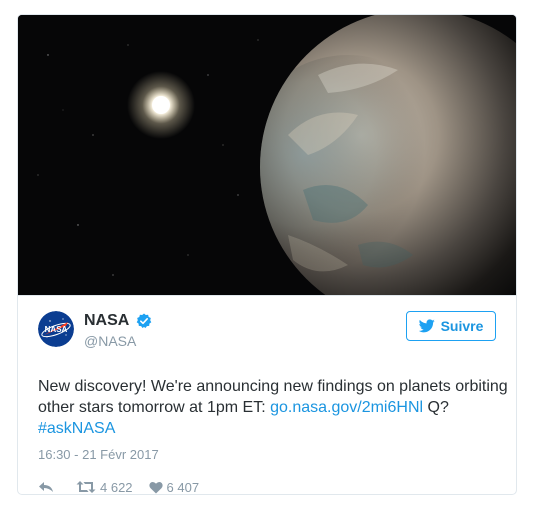 This screenshot has width=538, height=515. I want to click on follow-button: Suivre, so click(451, 326).